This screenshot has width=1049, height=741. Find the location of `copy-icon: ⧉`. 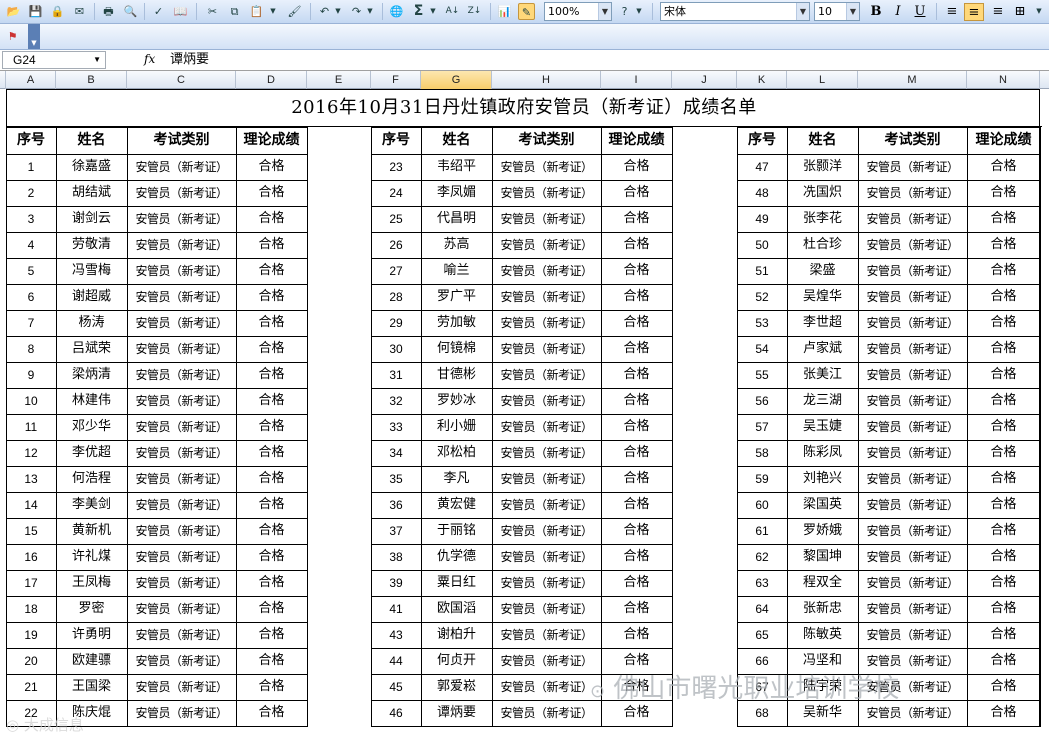

copy-icon: ⧉ is located at coordinates (234, 11).